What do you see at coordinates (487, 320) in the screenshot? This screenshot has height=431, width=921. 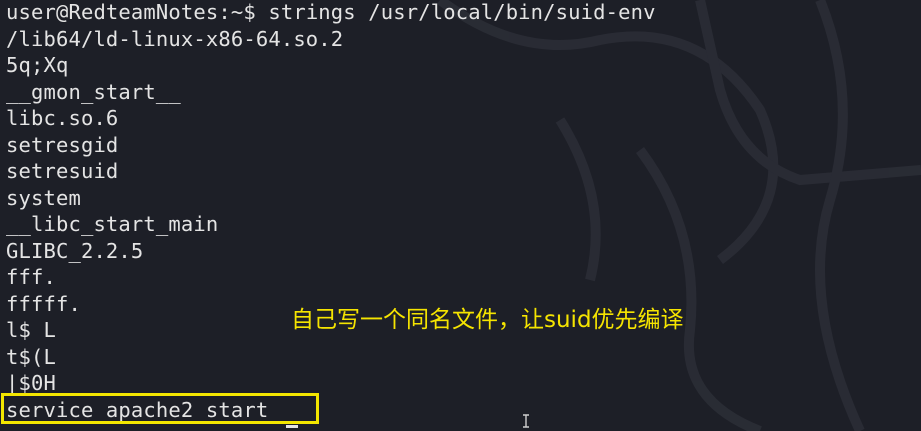 I see `annotation-caption: 自己写一个同名文件，让suid优先编译` at bounding box center [487, 320].